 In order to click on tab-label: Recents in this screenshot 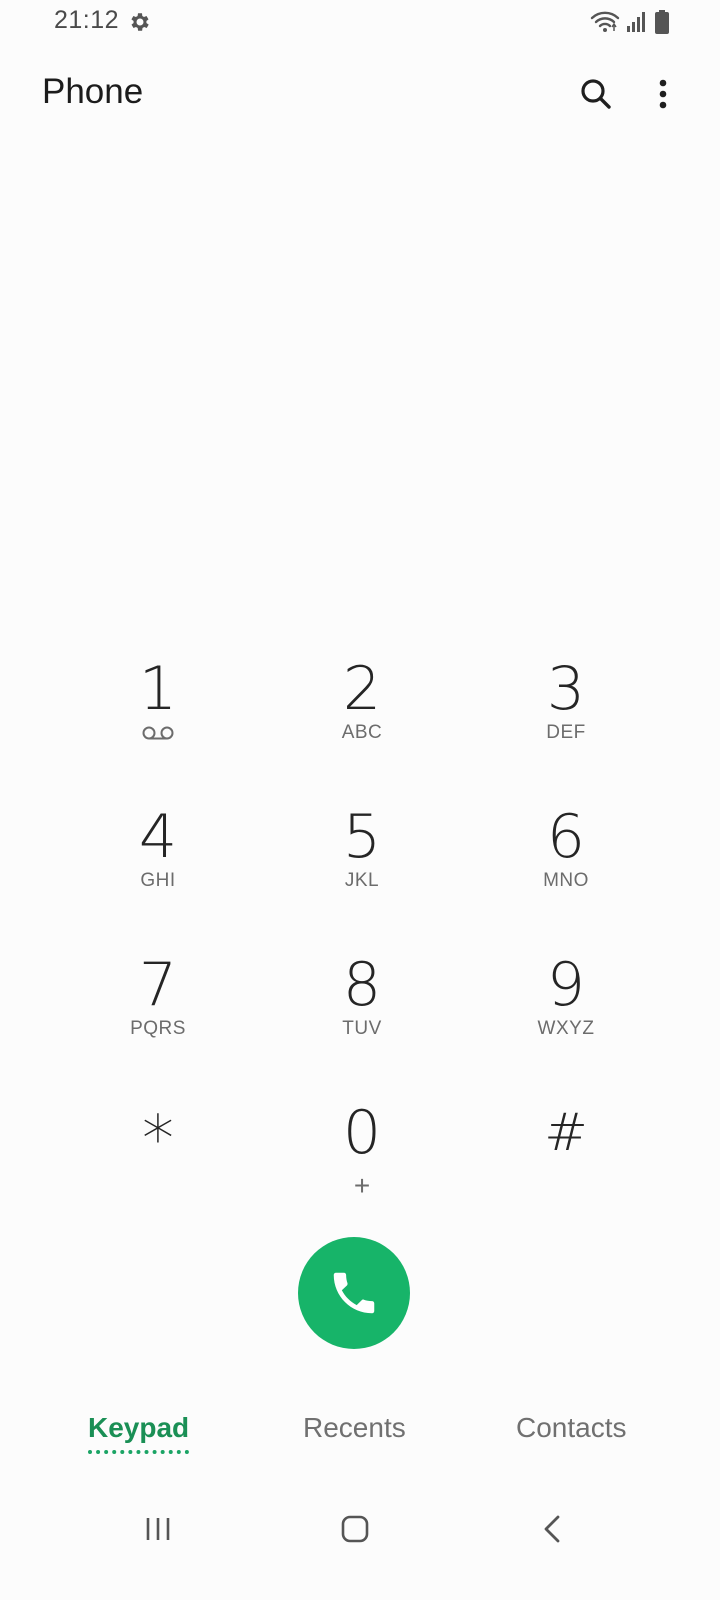, I will do `click(354, 1427)`.